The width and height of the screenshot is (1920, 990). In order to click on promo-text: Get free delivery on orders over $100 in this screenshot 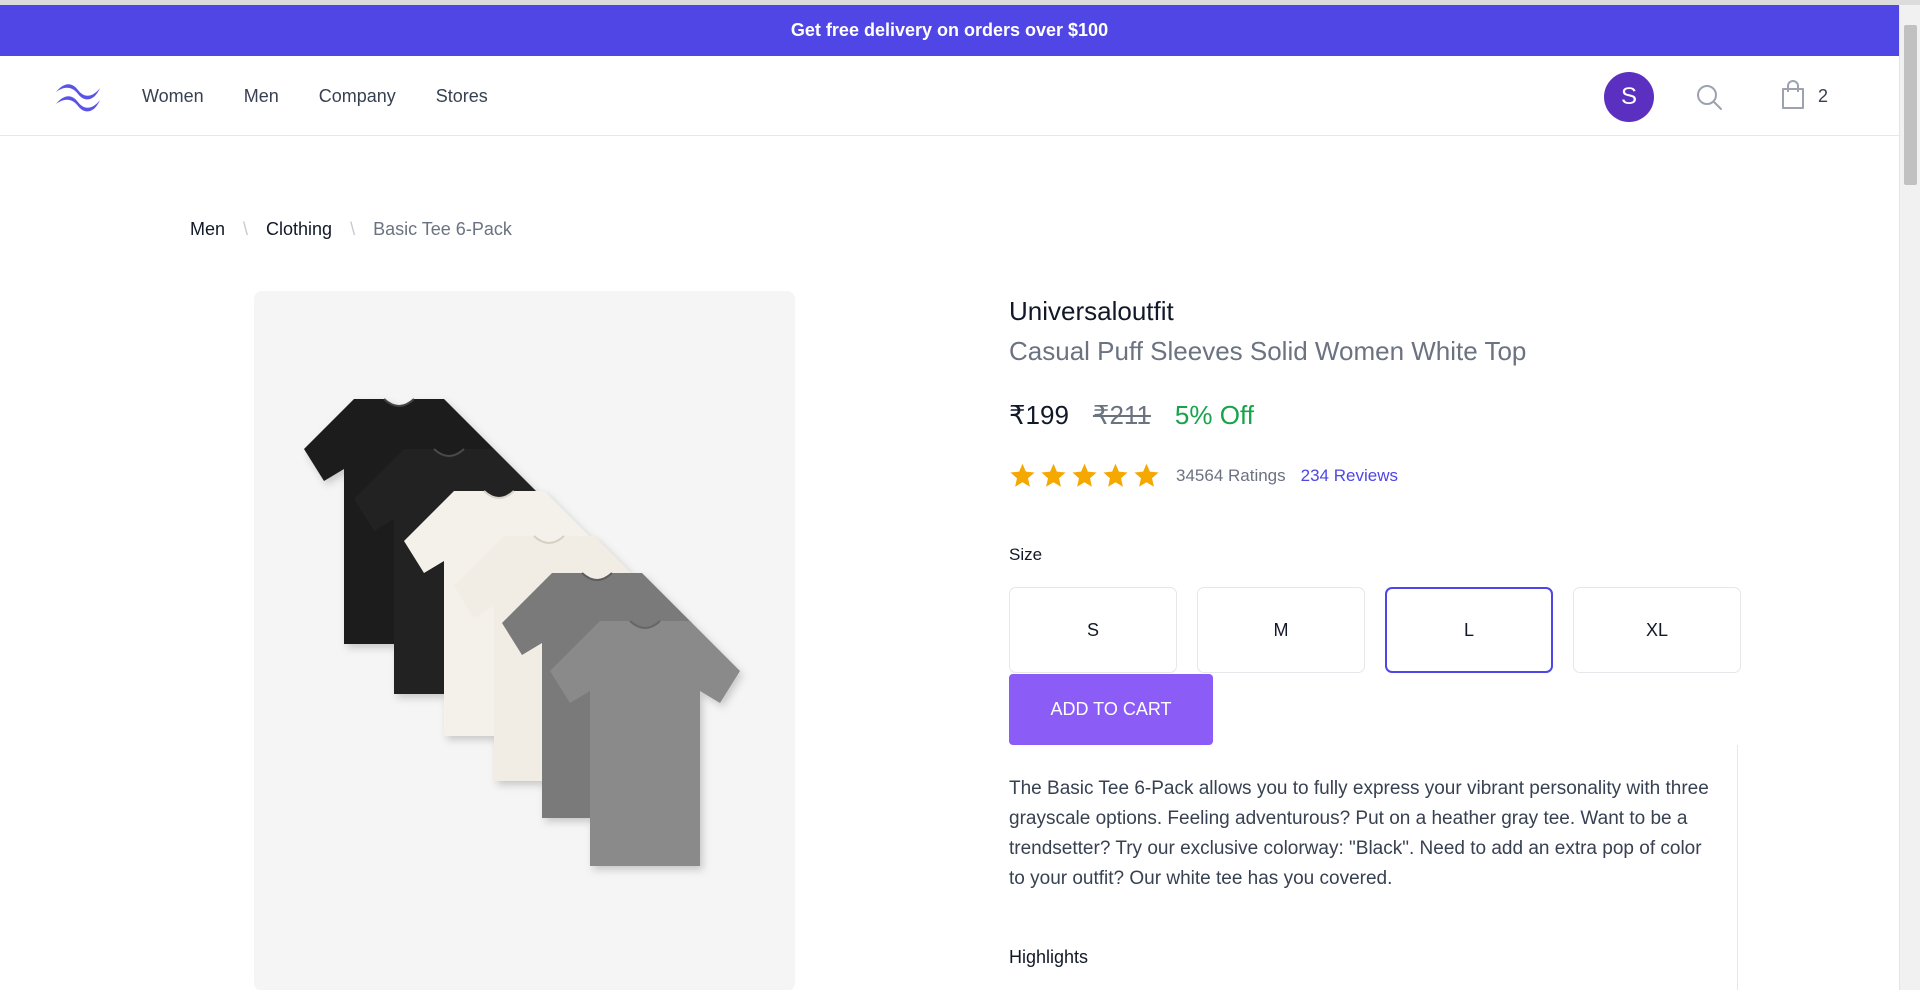, I will do `click(949, 30)`.